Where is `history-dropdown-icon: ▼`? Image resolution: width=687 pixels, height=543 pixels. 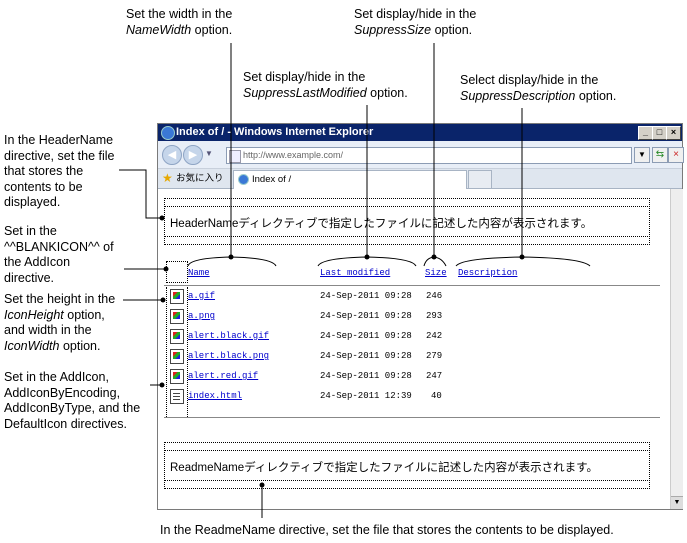
history-dropdown-icon: ▼ is located at coordinates (209, 153).